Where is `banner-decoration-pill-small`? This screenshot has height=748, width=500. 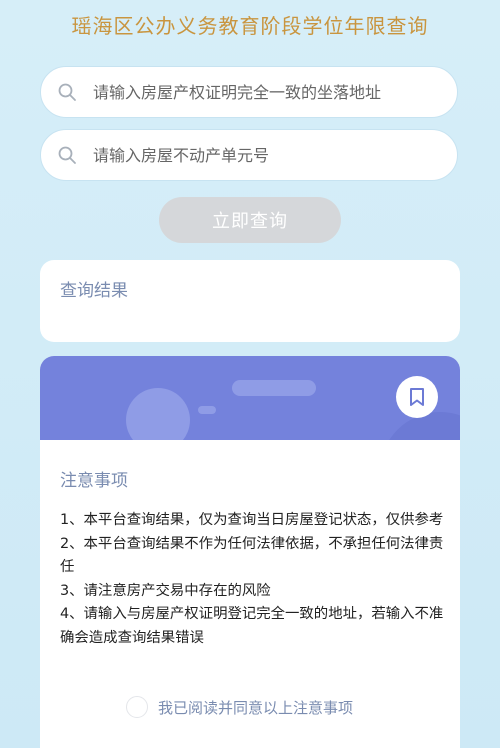 banner-decoration-pill-small is located at coordinates (207, 410).